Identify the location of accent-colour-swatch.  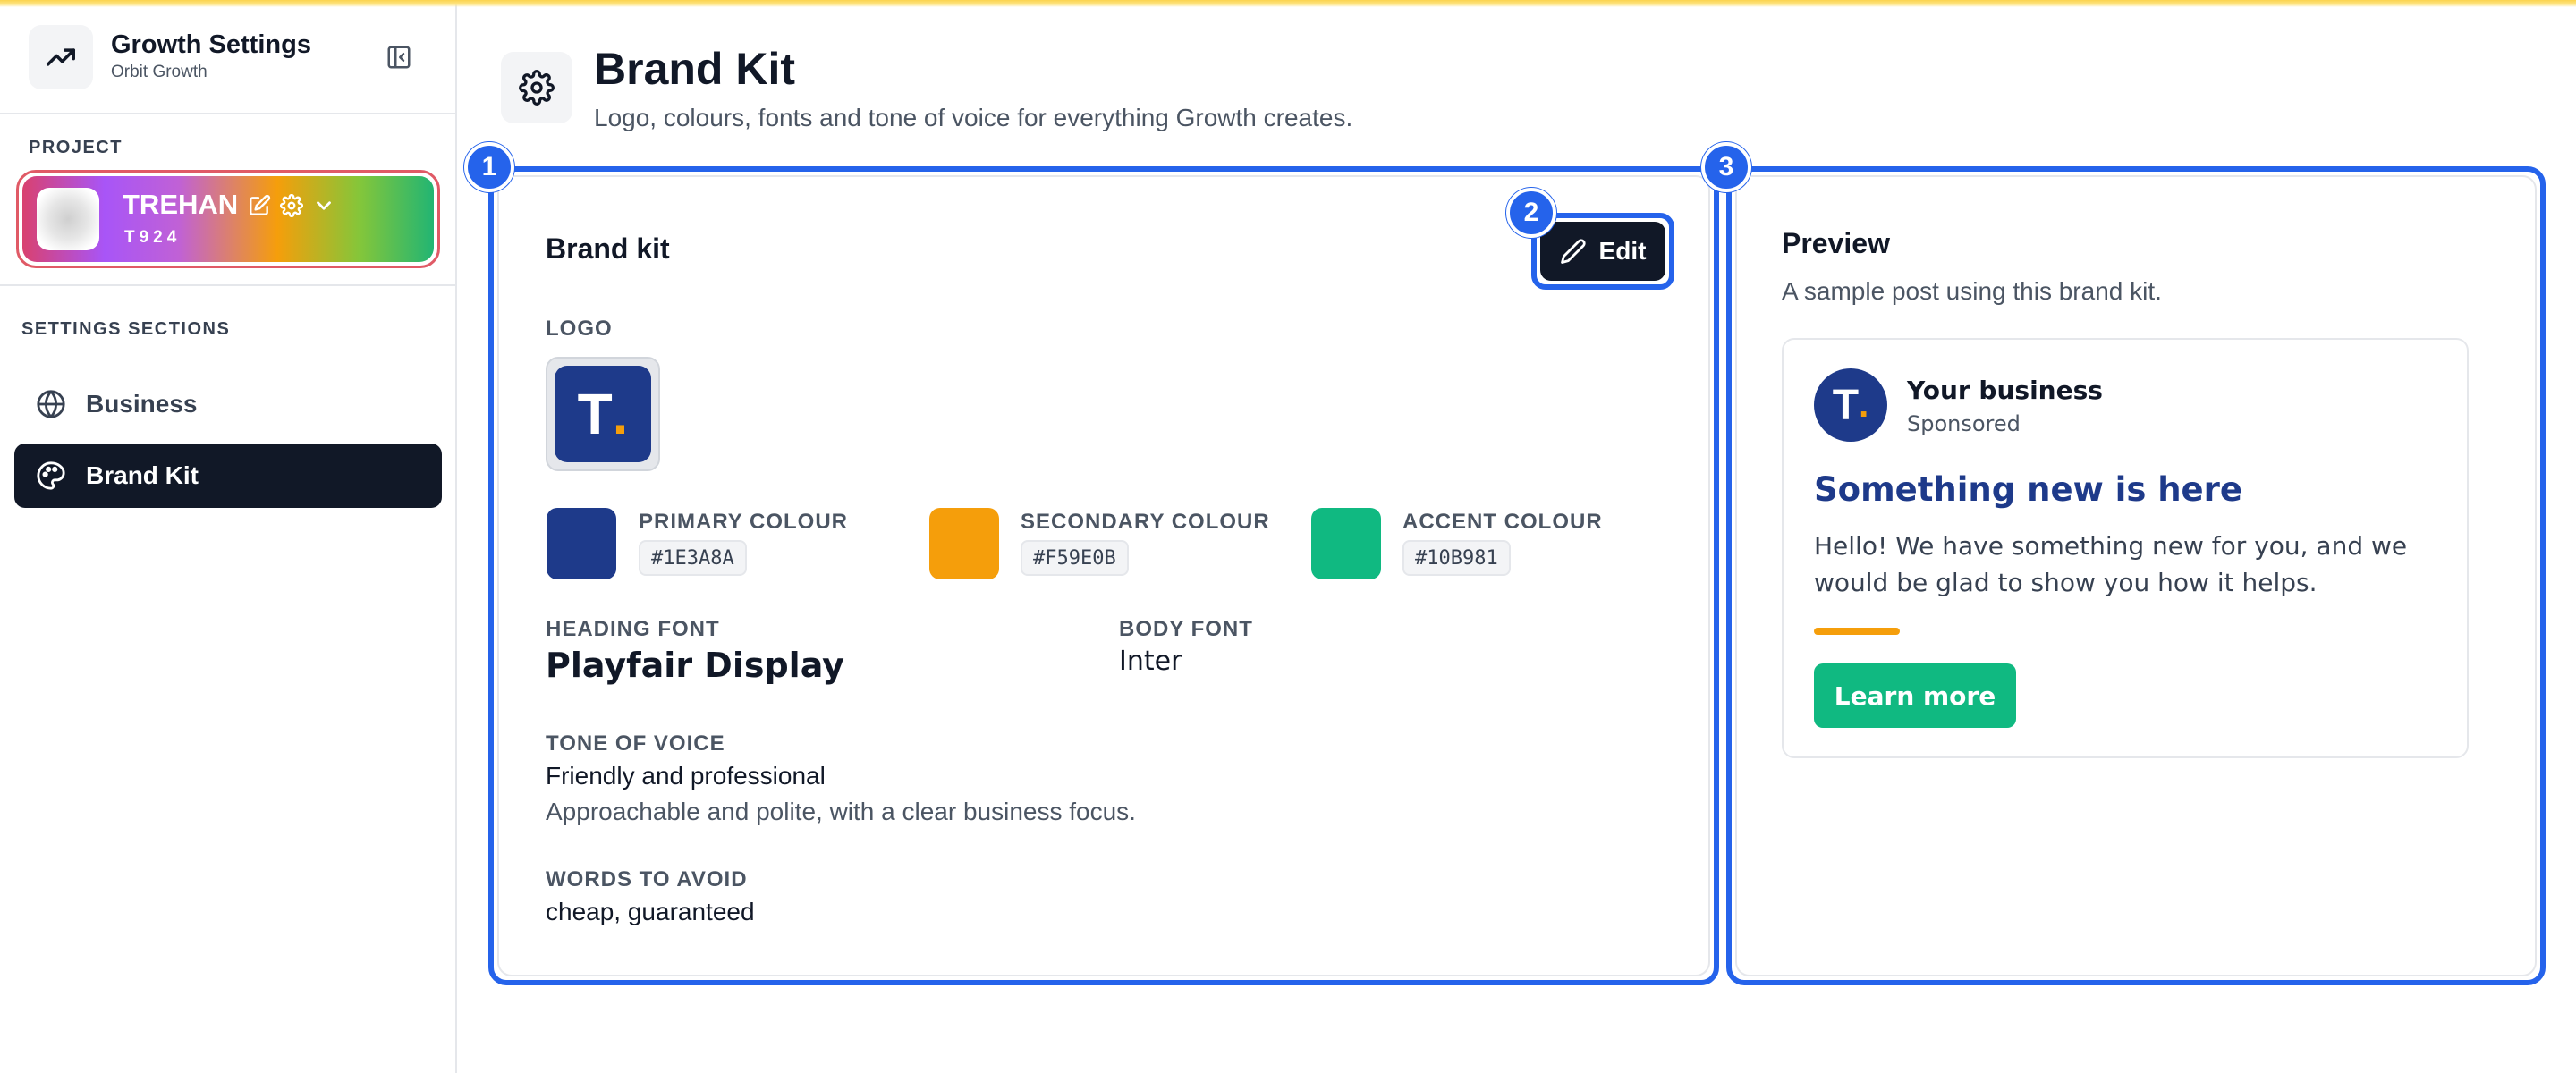
(1346, 543).